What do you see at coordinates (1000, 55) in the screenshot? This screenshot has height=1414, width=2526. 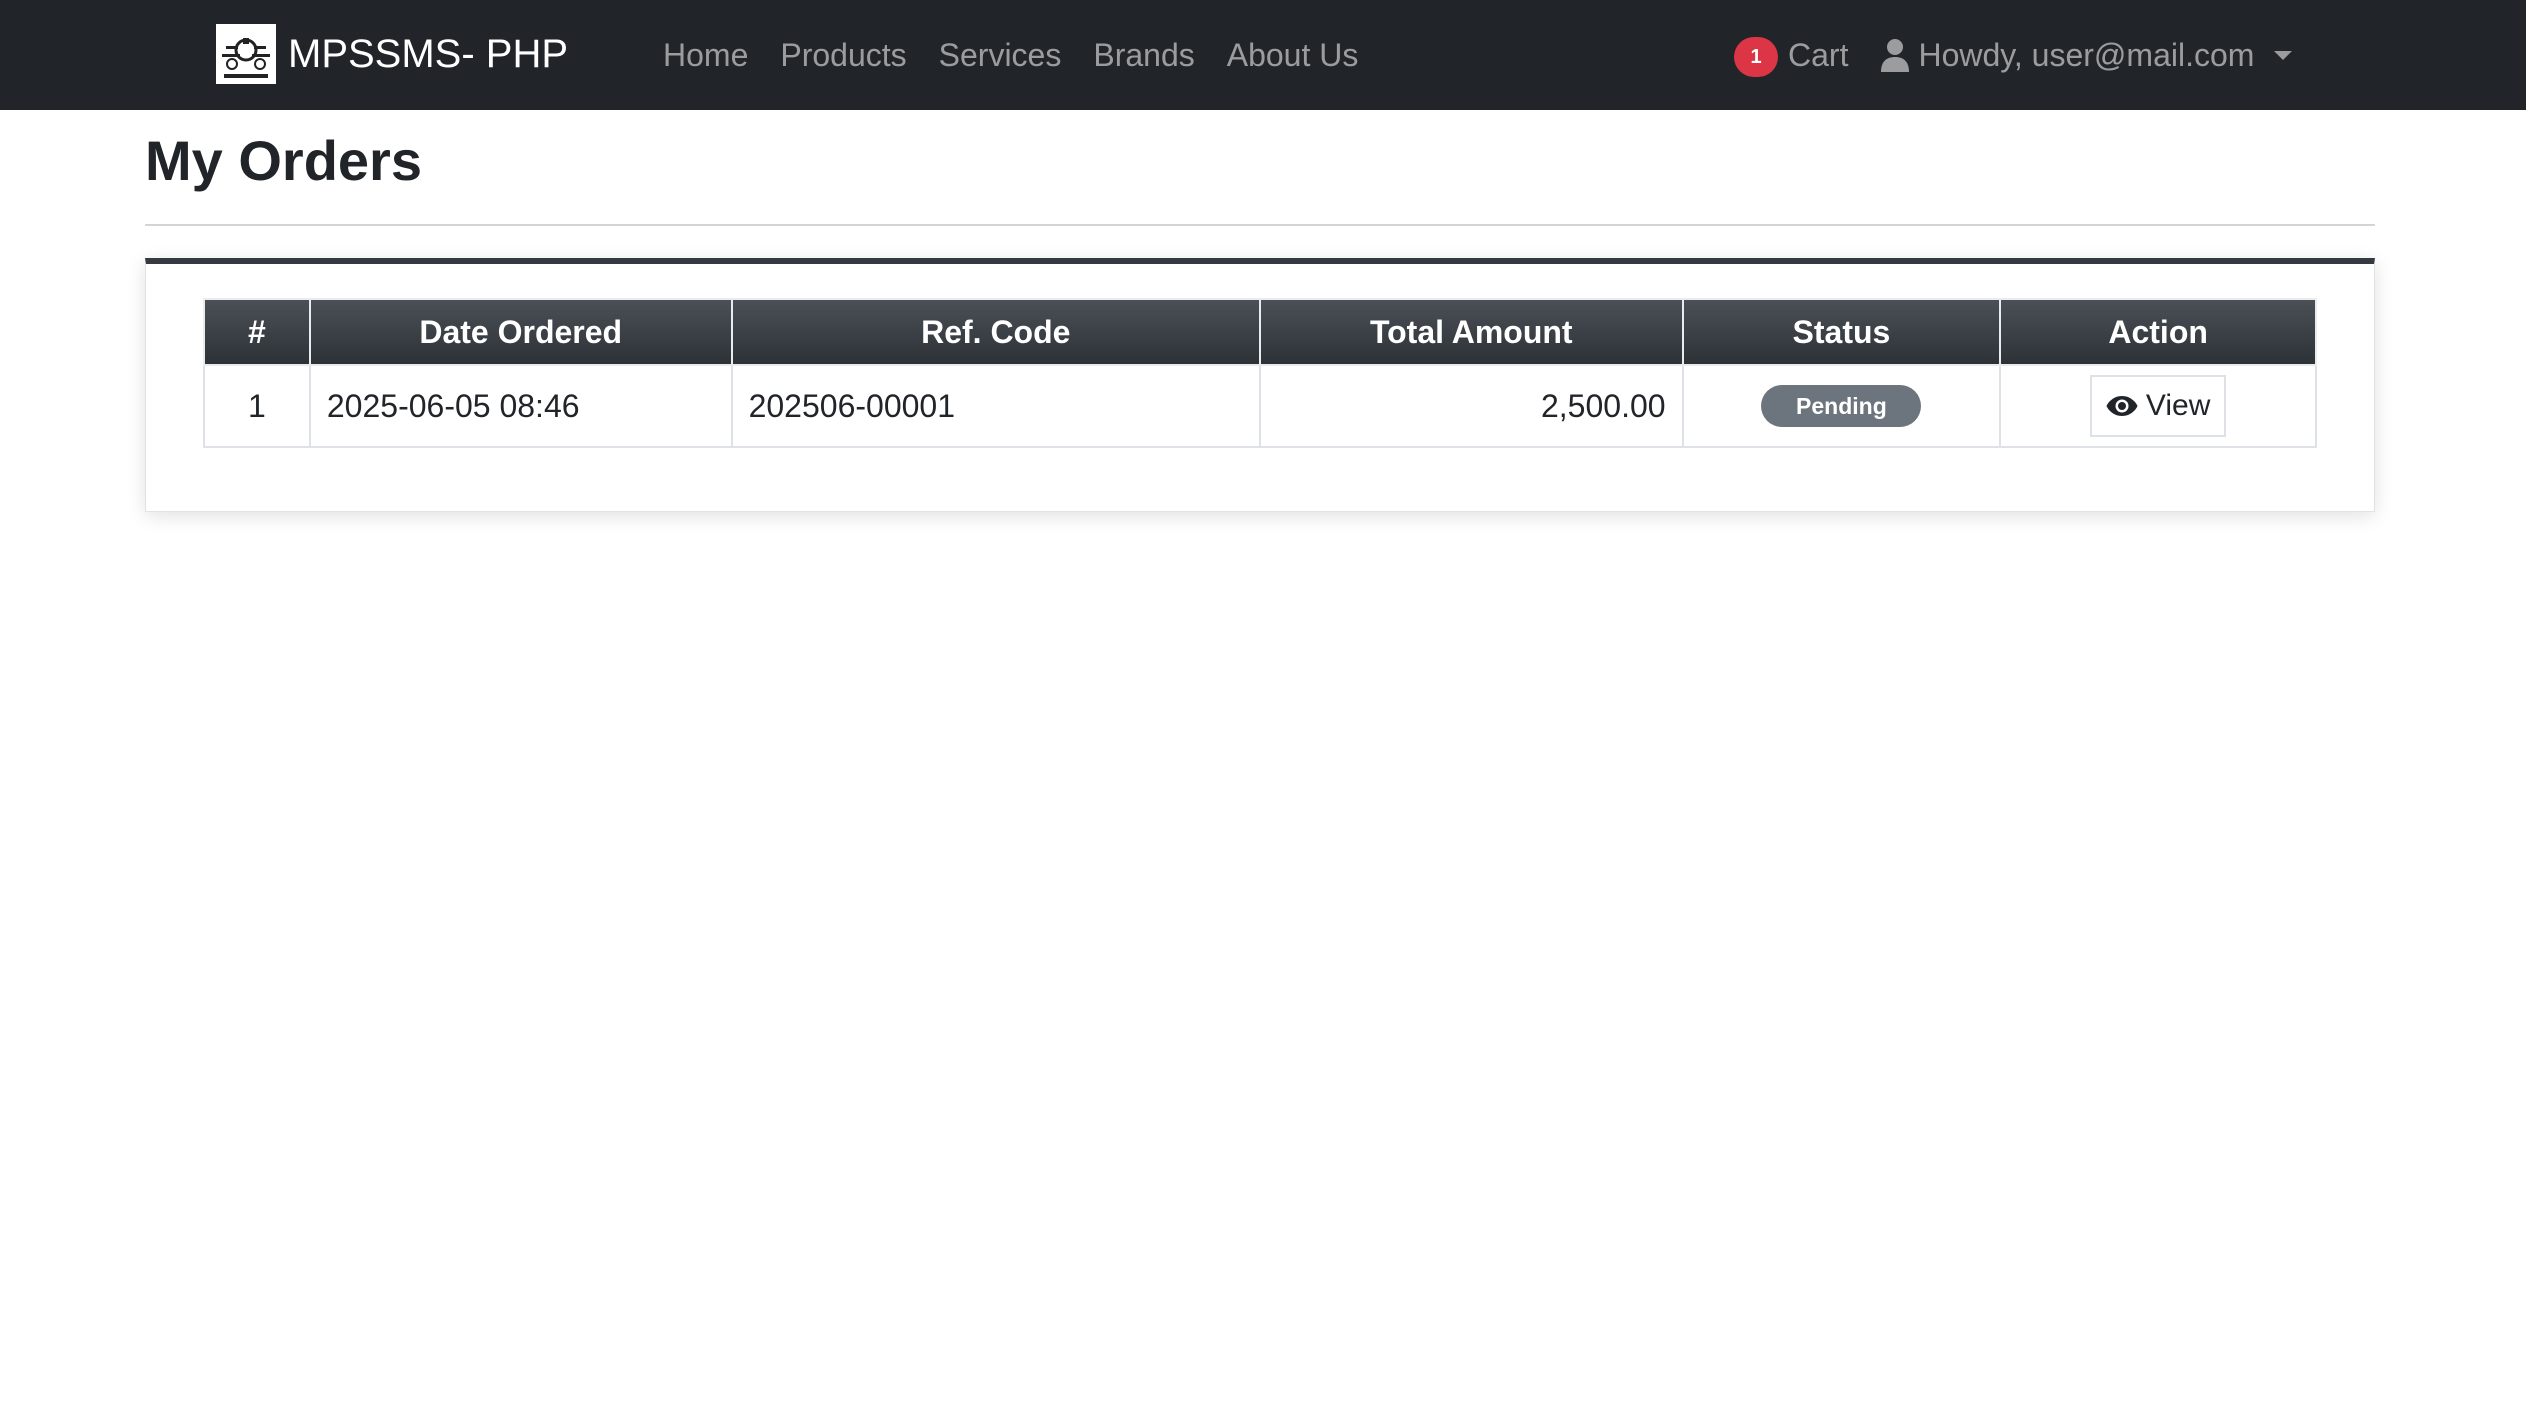 I see `nav-link-services: Services` at bounding box center [1000, 55].